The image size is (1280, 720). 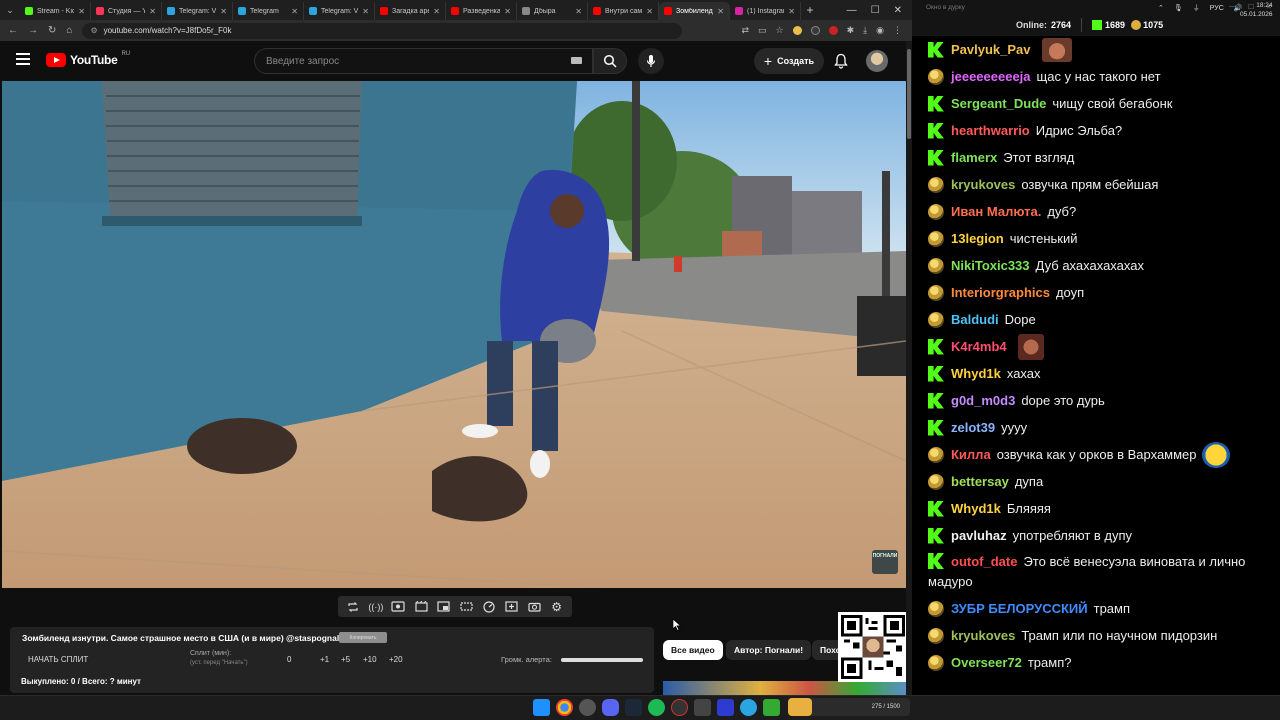 I want to click on chat-username: bettersay, so click(x=980, y=481).